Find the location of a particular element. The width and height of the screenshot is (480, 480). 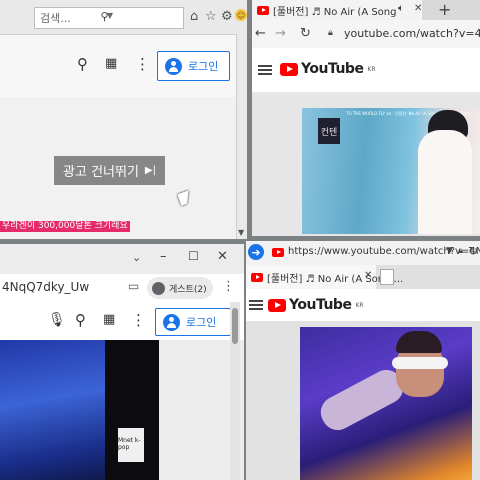

youtube-header: ⚲ ▦ ⋮ 로그인 is located at coordinates (123, 66).